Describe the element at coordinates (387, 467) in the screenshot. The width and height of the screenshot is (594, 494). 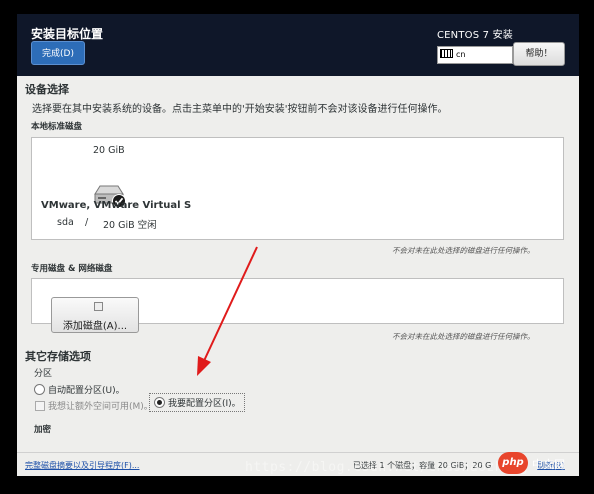
I see `watermark-url: https://blog.csdn.net/Chashaozhang` at that location.